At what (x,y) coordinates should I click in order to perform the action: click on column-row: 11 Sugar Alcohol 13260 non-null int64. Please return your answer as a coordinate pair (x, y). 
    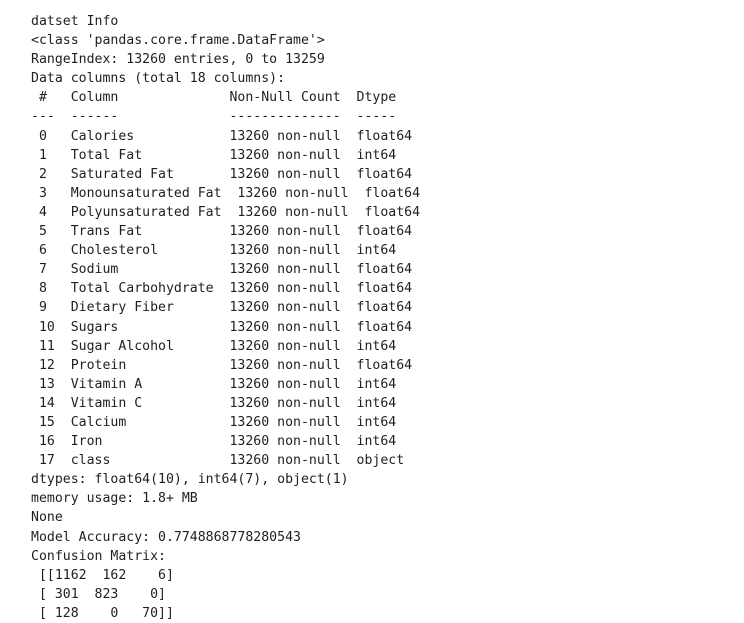
    Looking at the image, I should click on (222, 346).